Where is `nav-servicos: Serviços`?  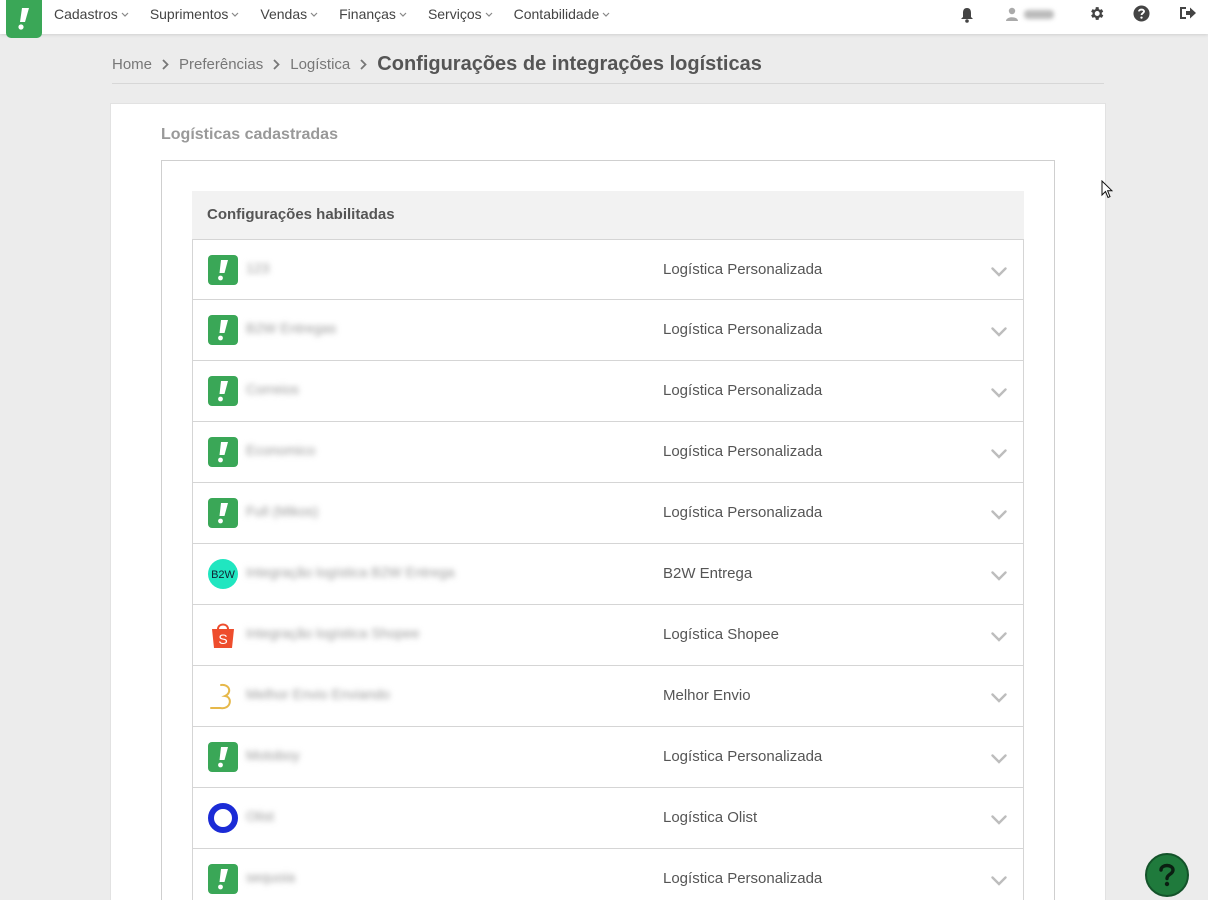 nav-servicos: Serviços is located at coordinates (460, 14).